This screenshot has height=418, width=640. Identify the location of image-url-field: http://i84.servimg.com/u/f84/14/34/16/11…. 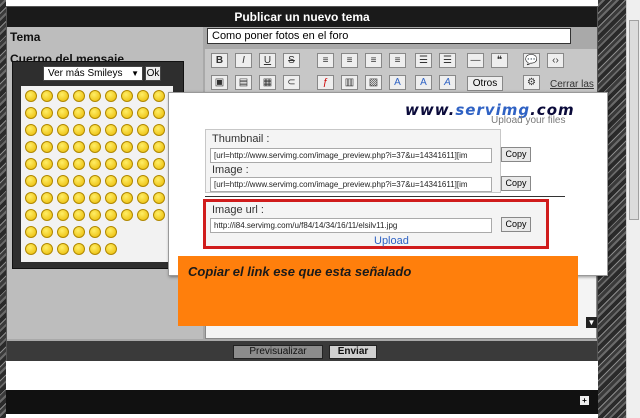
(351, 225).